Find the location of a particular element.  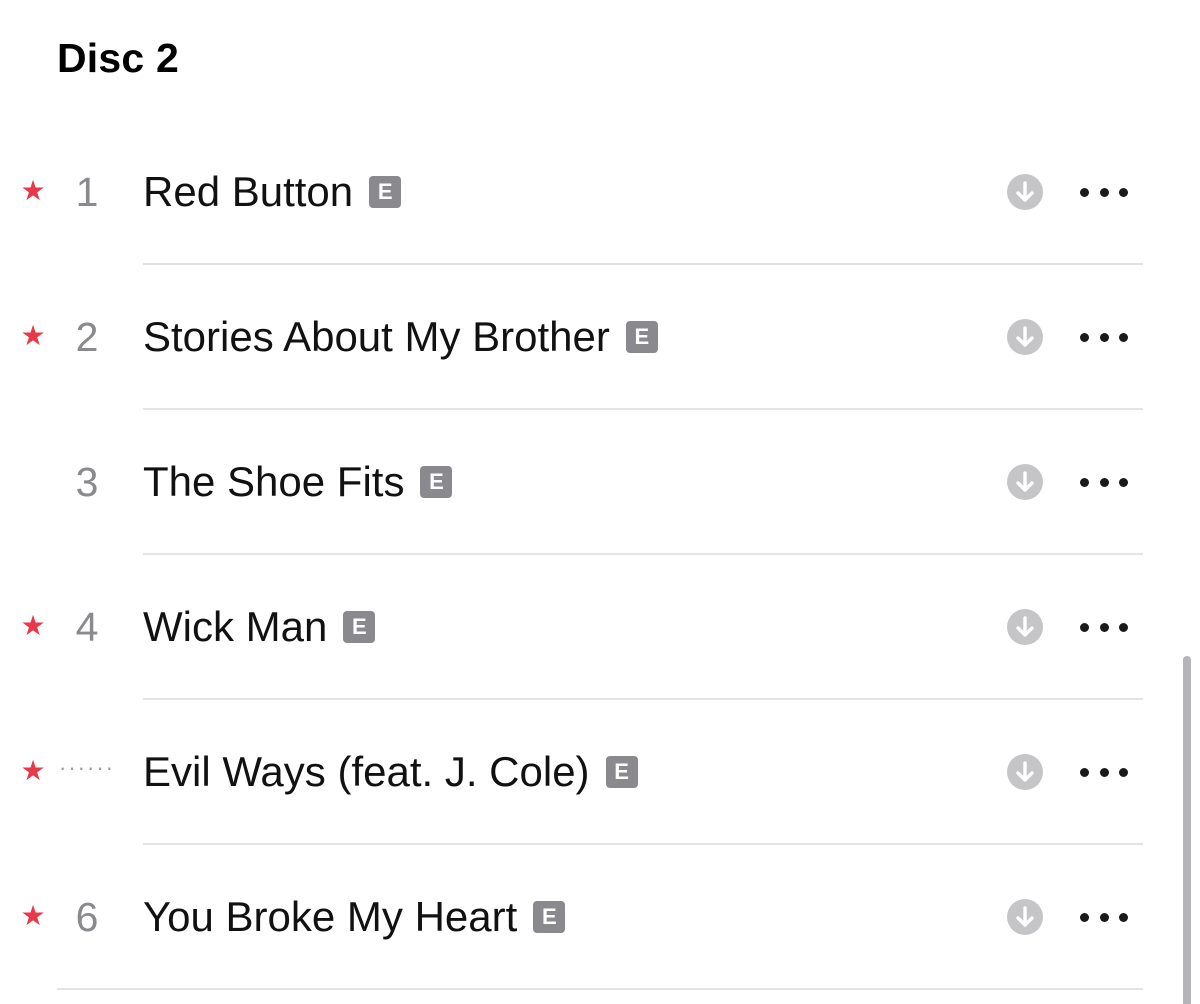

track-title-wrap: The Shoe Fits E is located at coordinates (298, 482).